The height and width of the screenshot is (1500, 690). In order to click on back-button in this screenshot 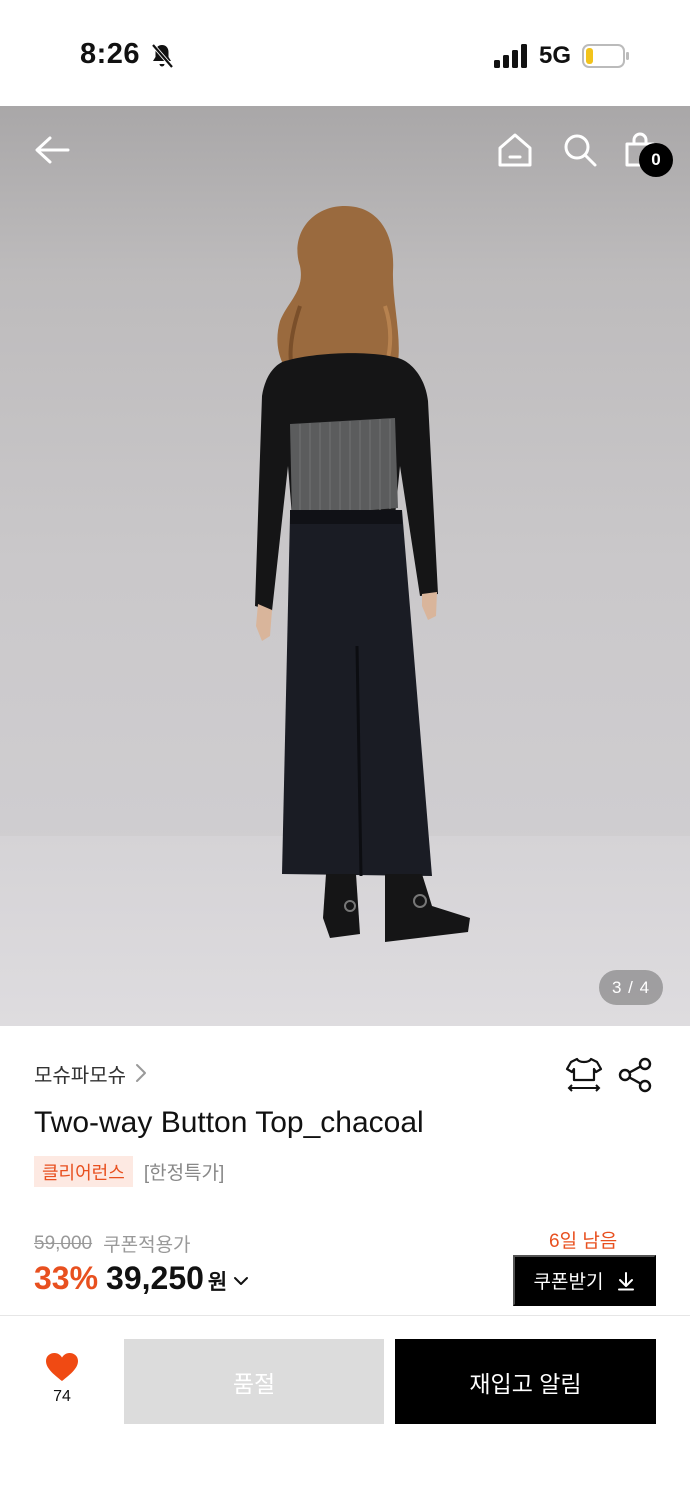, I will do `click(52, 150)`.